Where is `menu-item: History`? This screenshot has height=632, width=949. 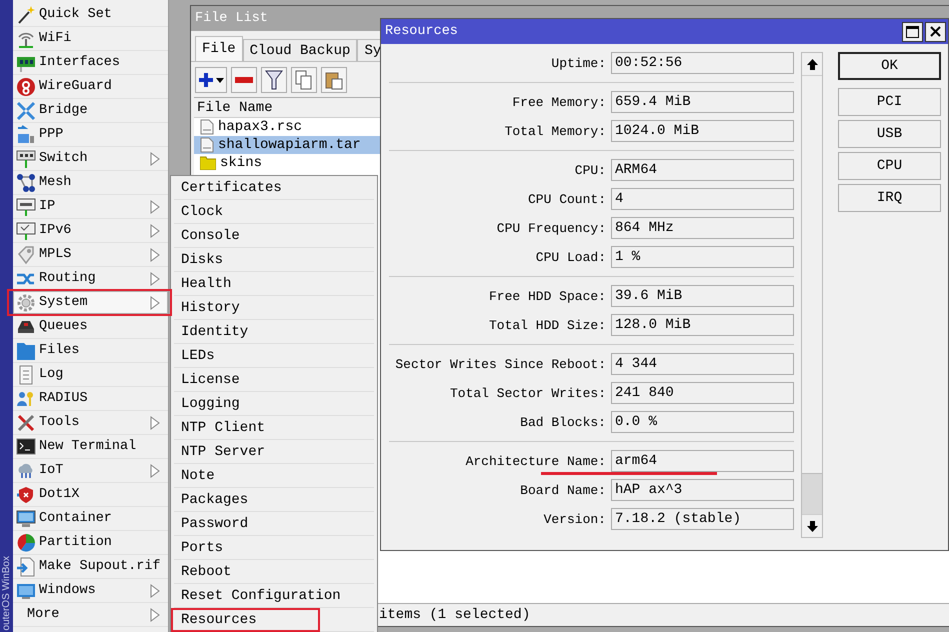 menu-item: History is located at coordinates (274, 308).